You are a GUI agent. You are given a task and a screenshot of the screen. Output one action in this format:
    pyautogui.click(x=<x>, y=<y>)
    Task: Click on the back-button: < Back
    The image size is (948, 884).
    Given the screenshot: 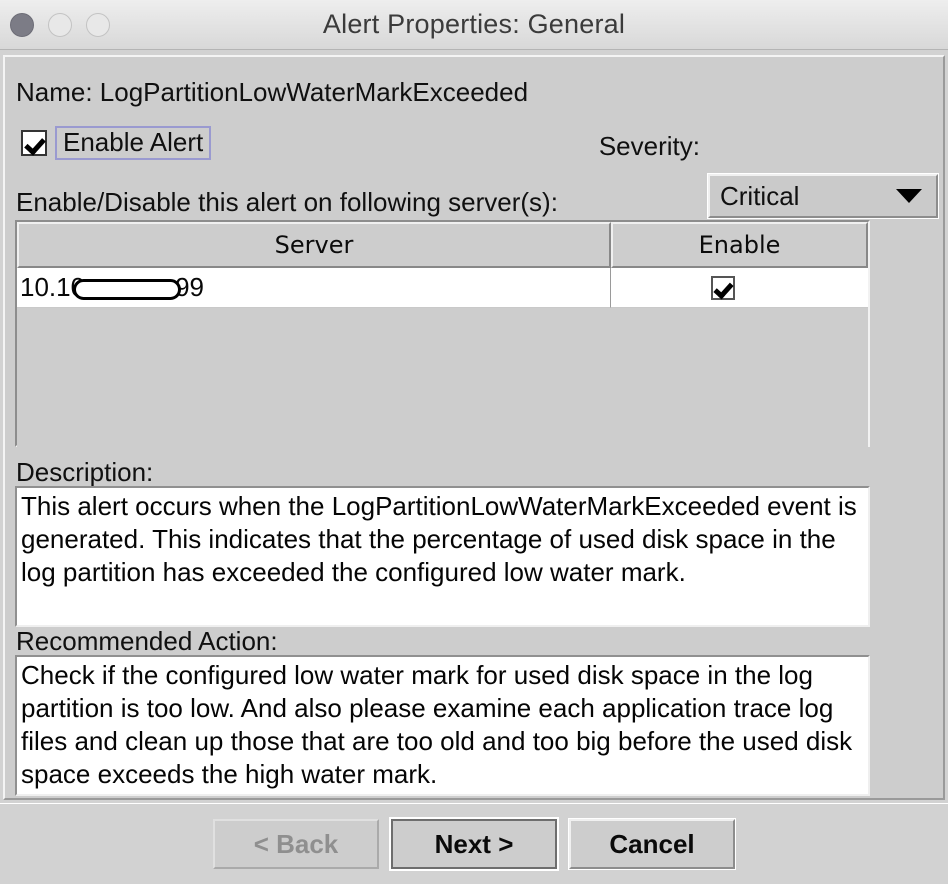 What is the action you would take?
    pyautogui.click(x=296, y=844)
    